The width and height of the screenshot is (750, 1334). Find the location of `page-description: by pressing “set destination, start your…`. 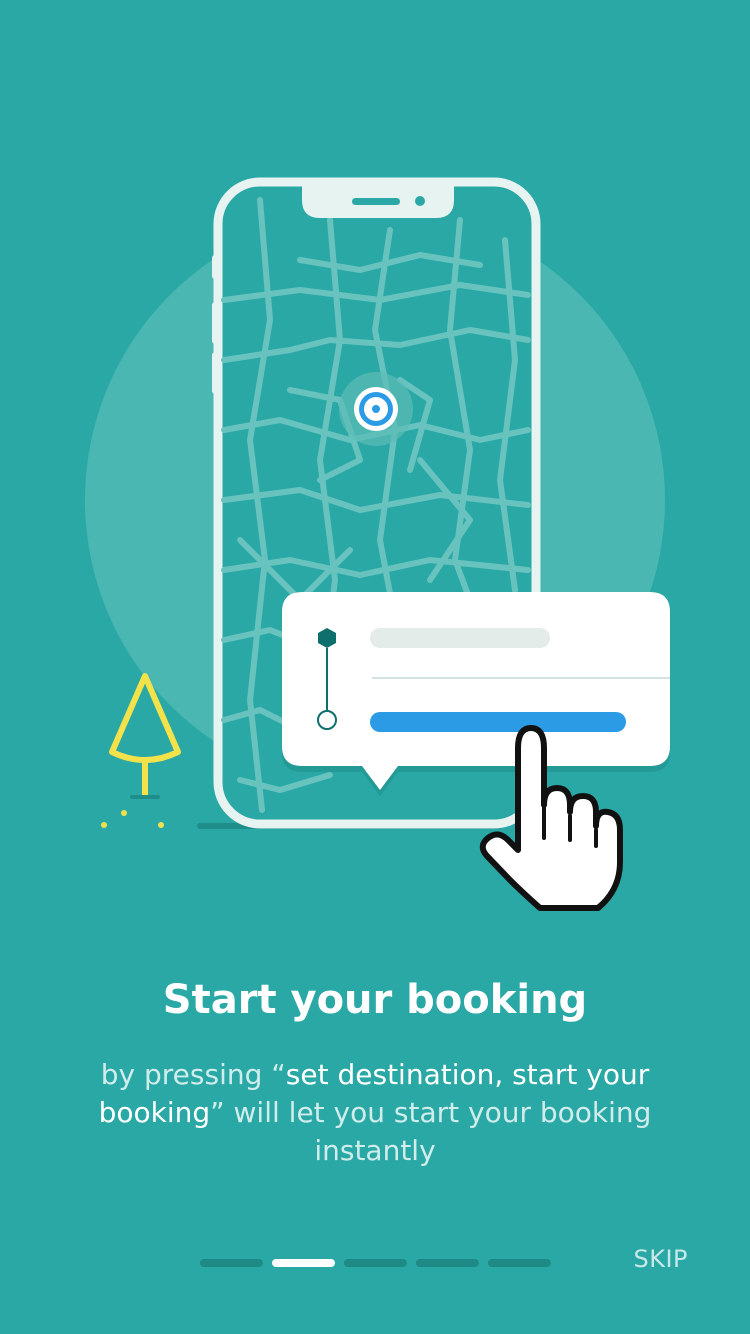

page-description: by pressing “set destination, start your… is located at coordinates (375, 1113).